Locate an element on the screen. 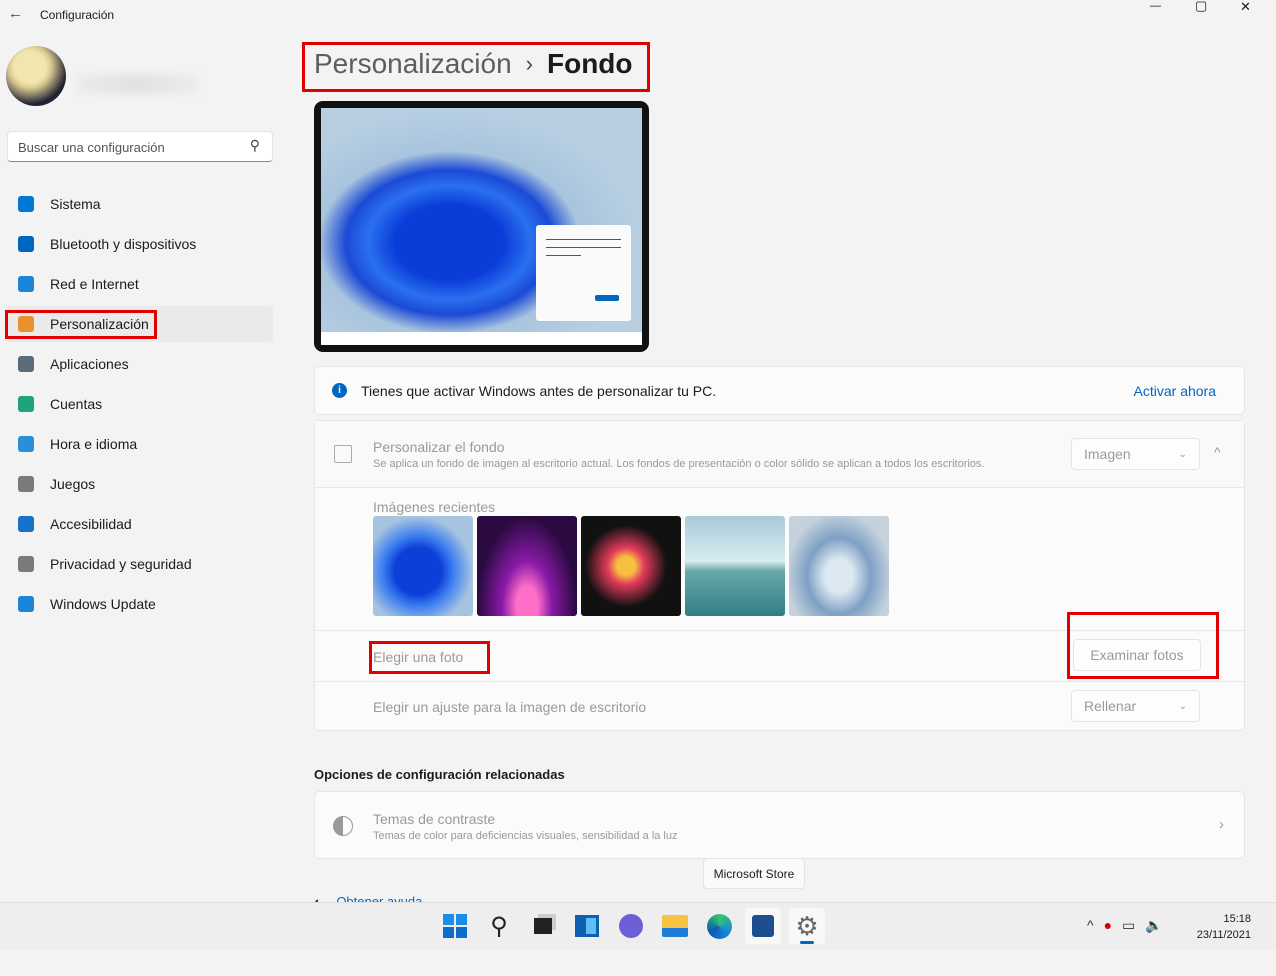  clock: 15:18 23/11/2021 is located at coordinates (1220, 927).